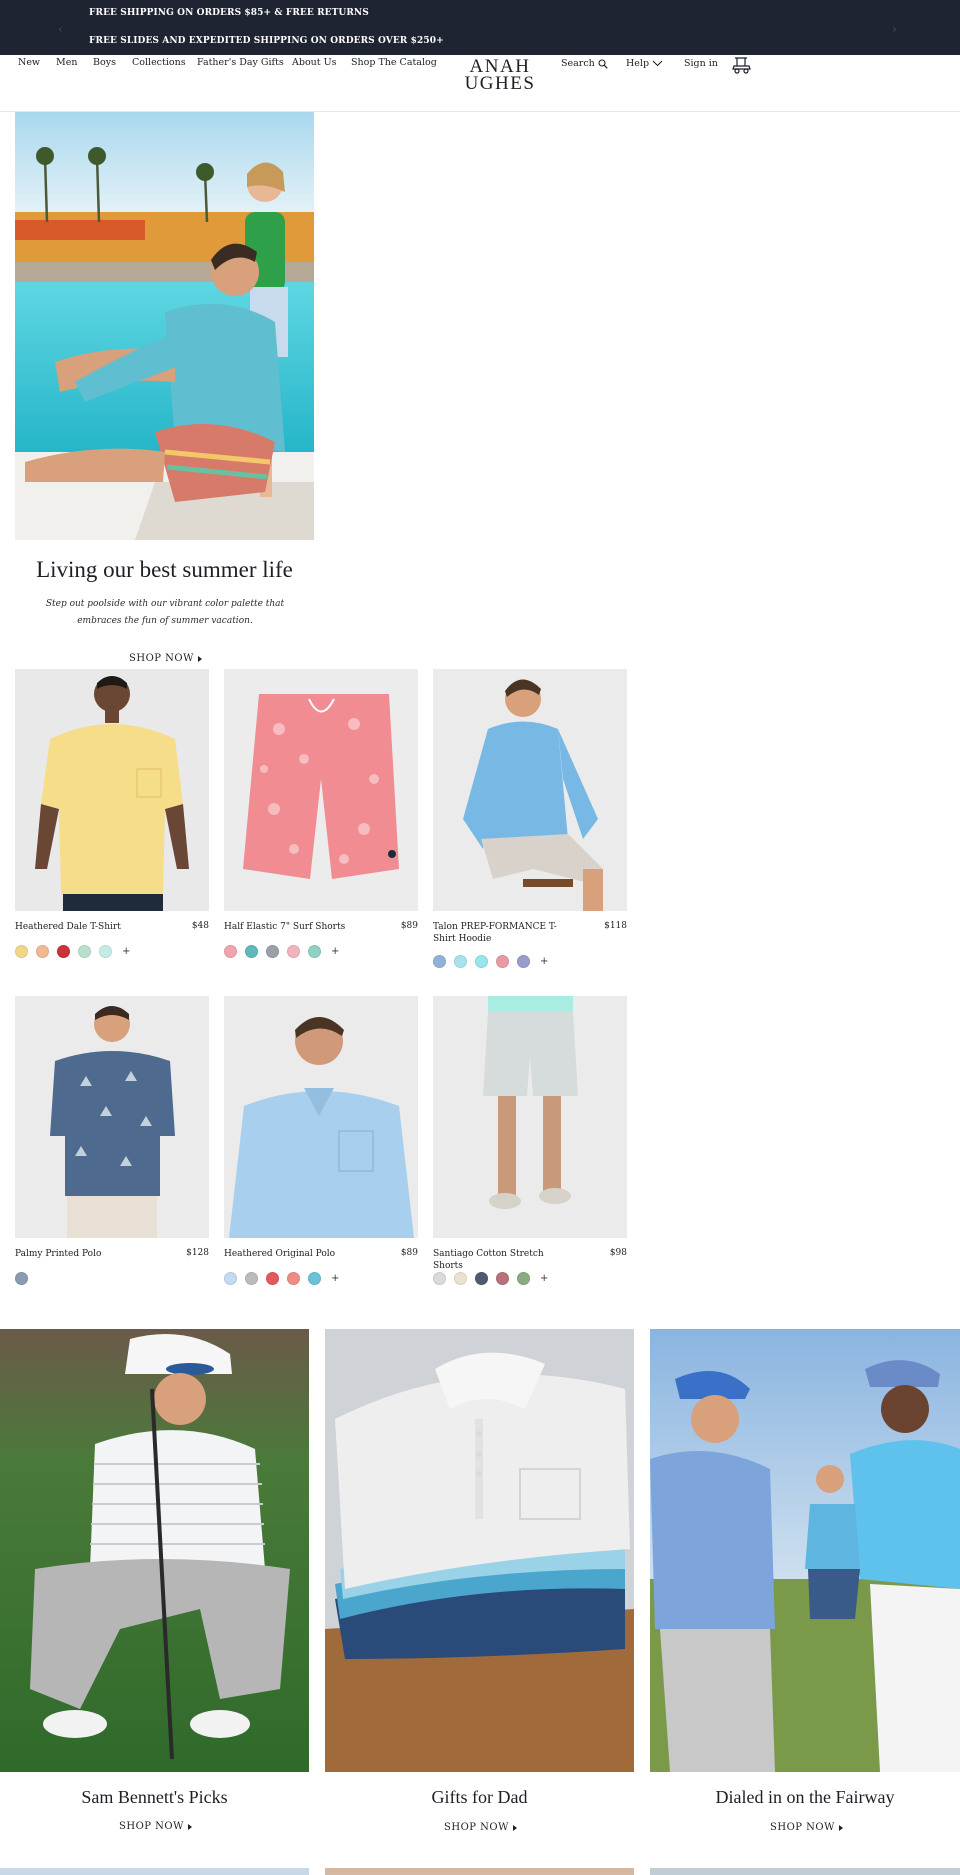 This screenshot has height=1875, width=960. Describe the element at coordinates (479, 1550) in the screenshot. I see `feature-image-gifts-for-dad` at that location.